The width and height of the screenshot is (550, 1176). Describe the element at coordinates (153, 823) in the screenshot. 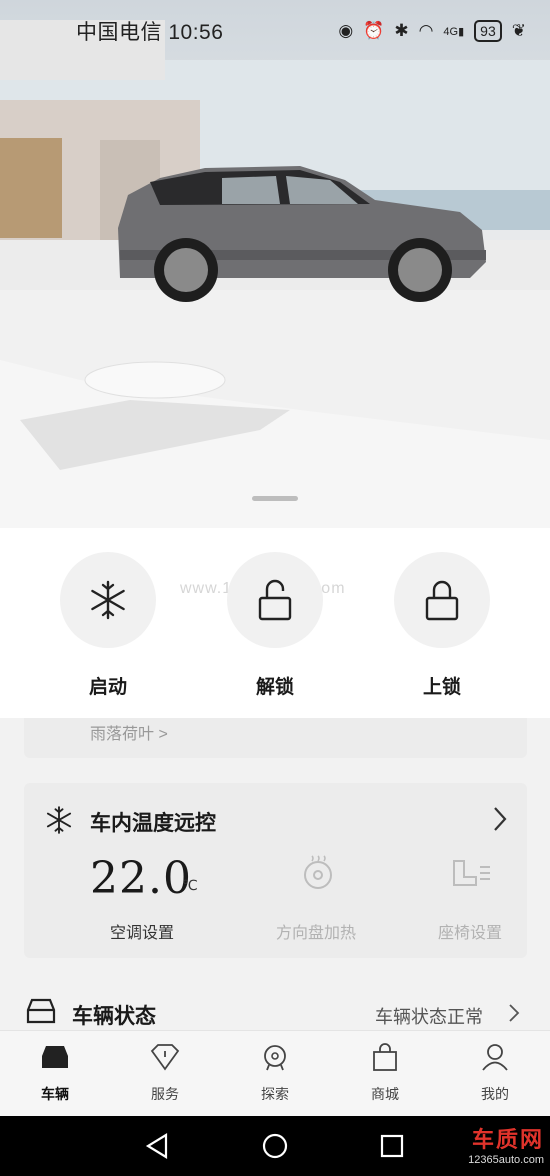

I see `climate-card-title: 车内温度远控` at that location.